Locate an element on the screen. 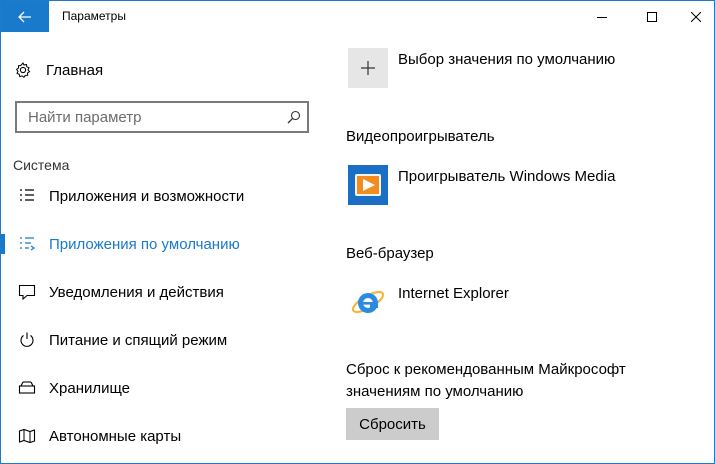 This screenshot has height=464, width=715. sidebar-item-storage: Хранилище is located at coordinates (161, 388).